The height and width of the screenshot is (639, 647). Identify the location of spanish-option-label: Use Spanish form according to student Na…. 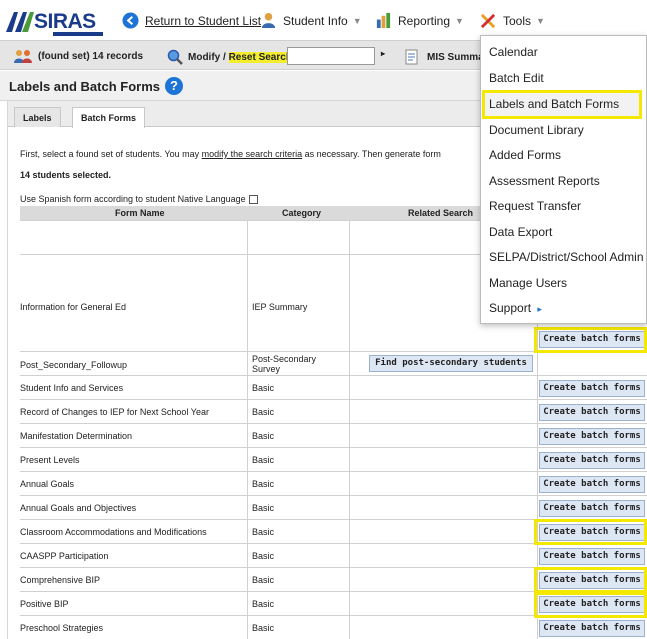
(133, 199).